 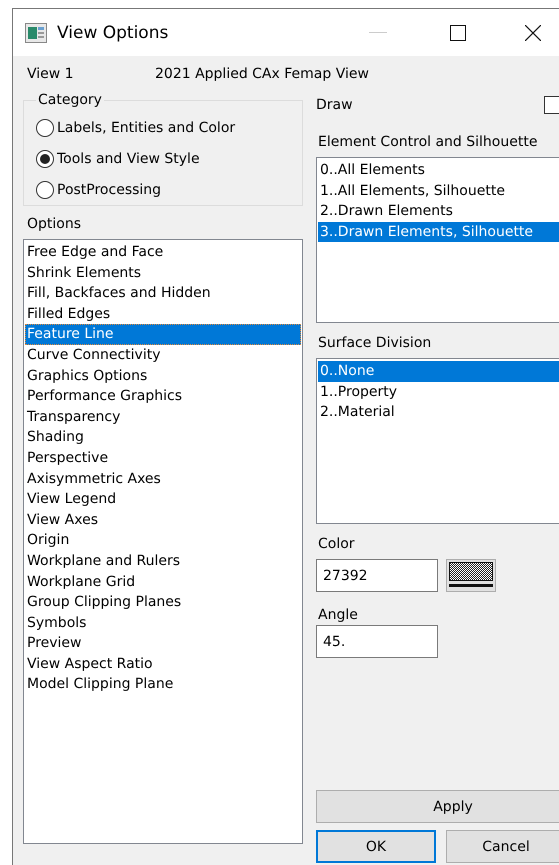 I want to click on list-item: 0..All Elements, so click(x=438, y=170).